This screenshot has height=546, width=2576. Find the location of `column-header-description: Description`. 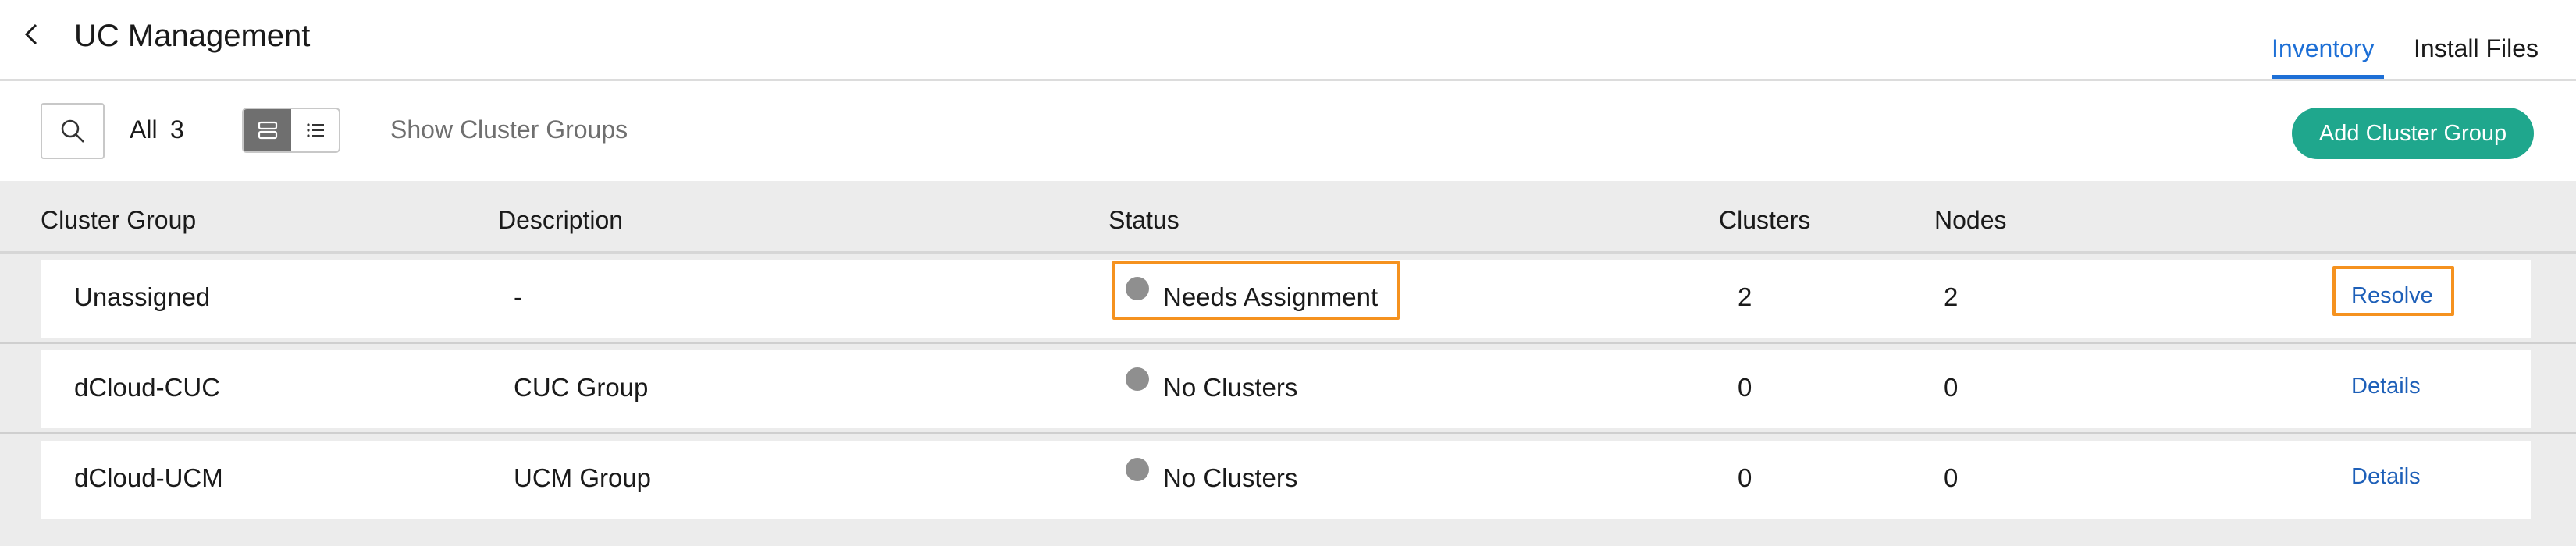

column-header-description: Description is located at coordinates (560, 221).